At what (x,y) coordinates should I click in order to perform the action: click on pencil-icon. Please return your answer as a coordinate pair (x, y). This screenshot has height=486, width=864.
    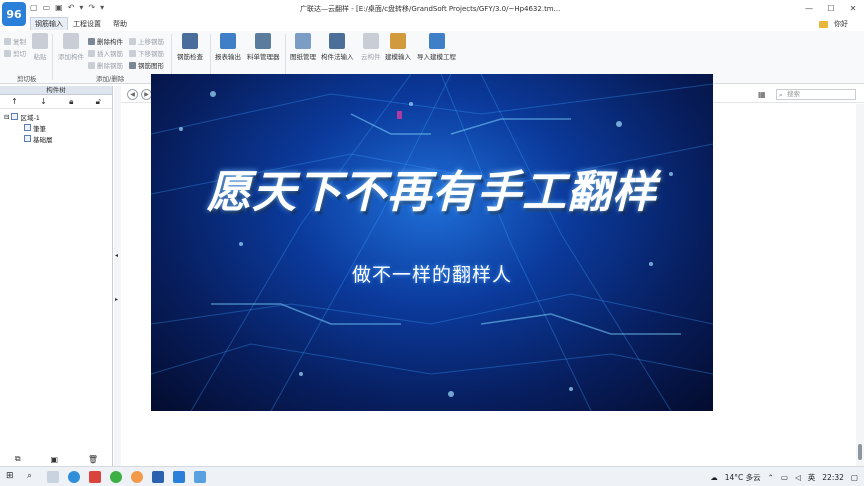
    Looking at the image, I should click on (398, 41).